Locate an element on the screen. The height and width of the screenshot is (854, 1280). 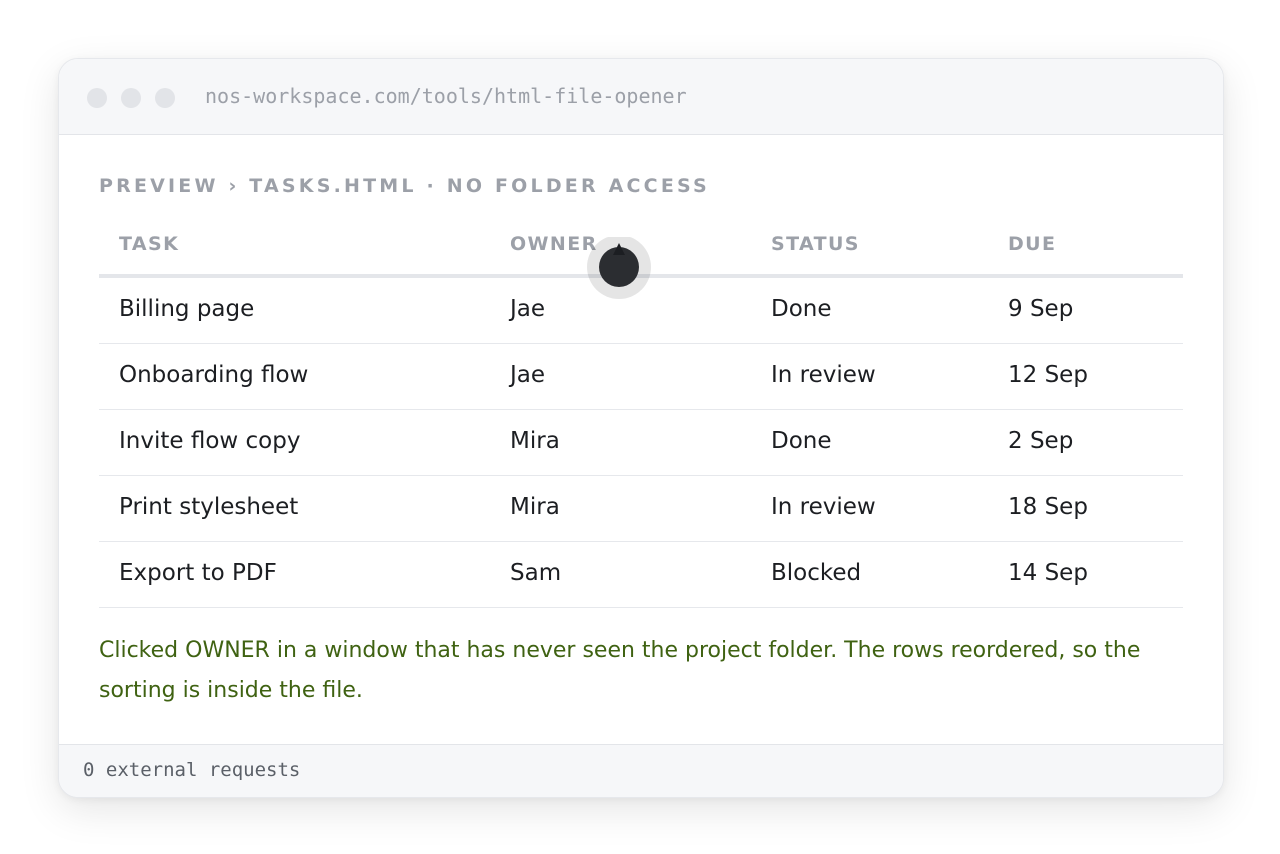
due-cell: 18 Sep is located at coordinates (1048, 507).